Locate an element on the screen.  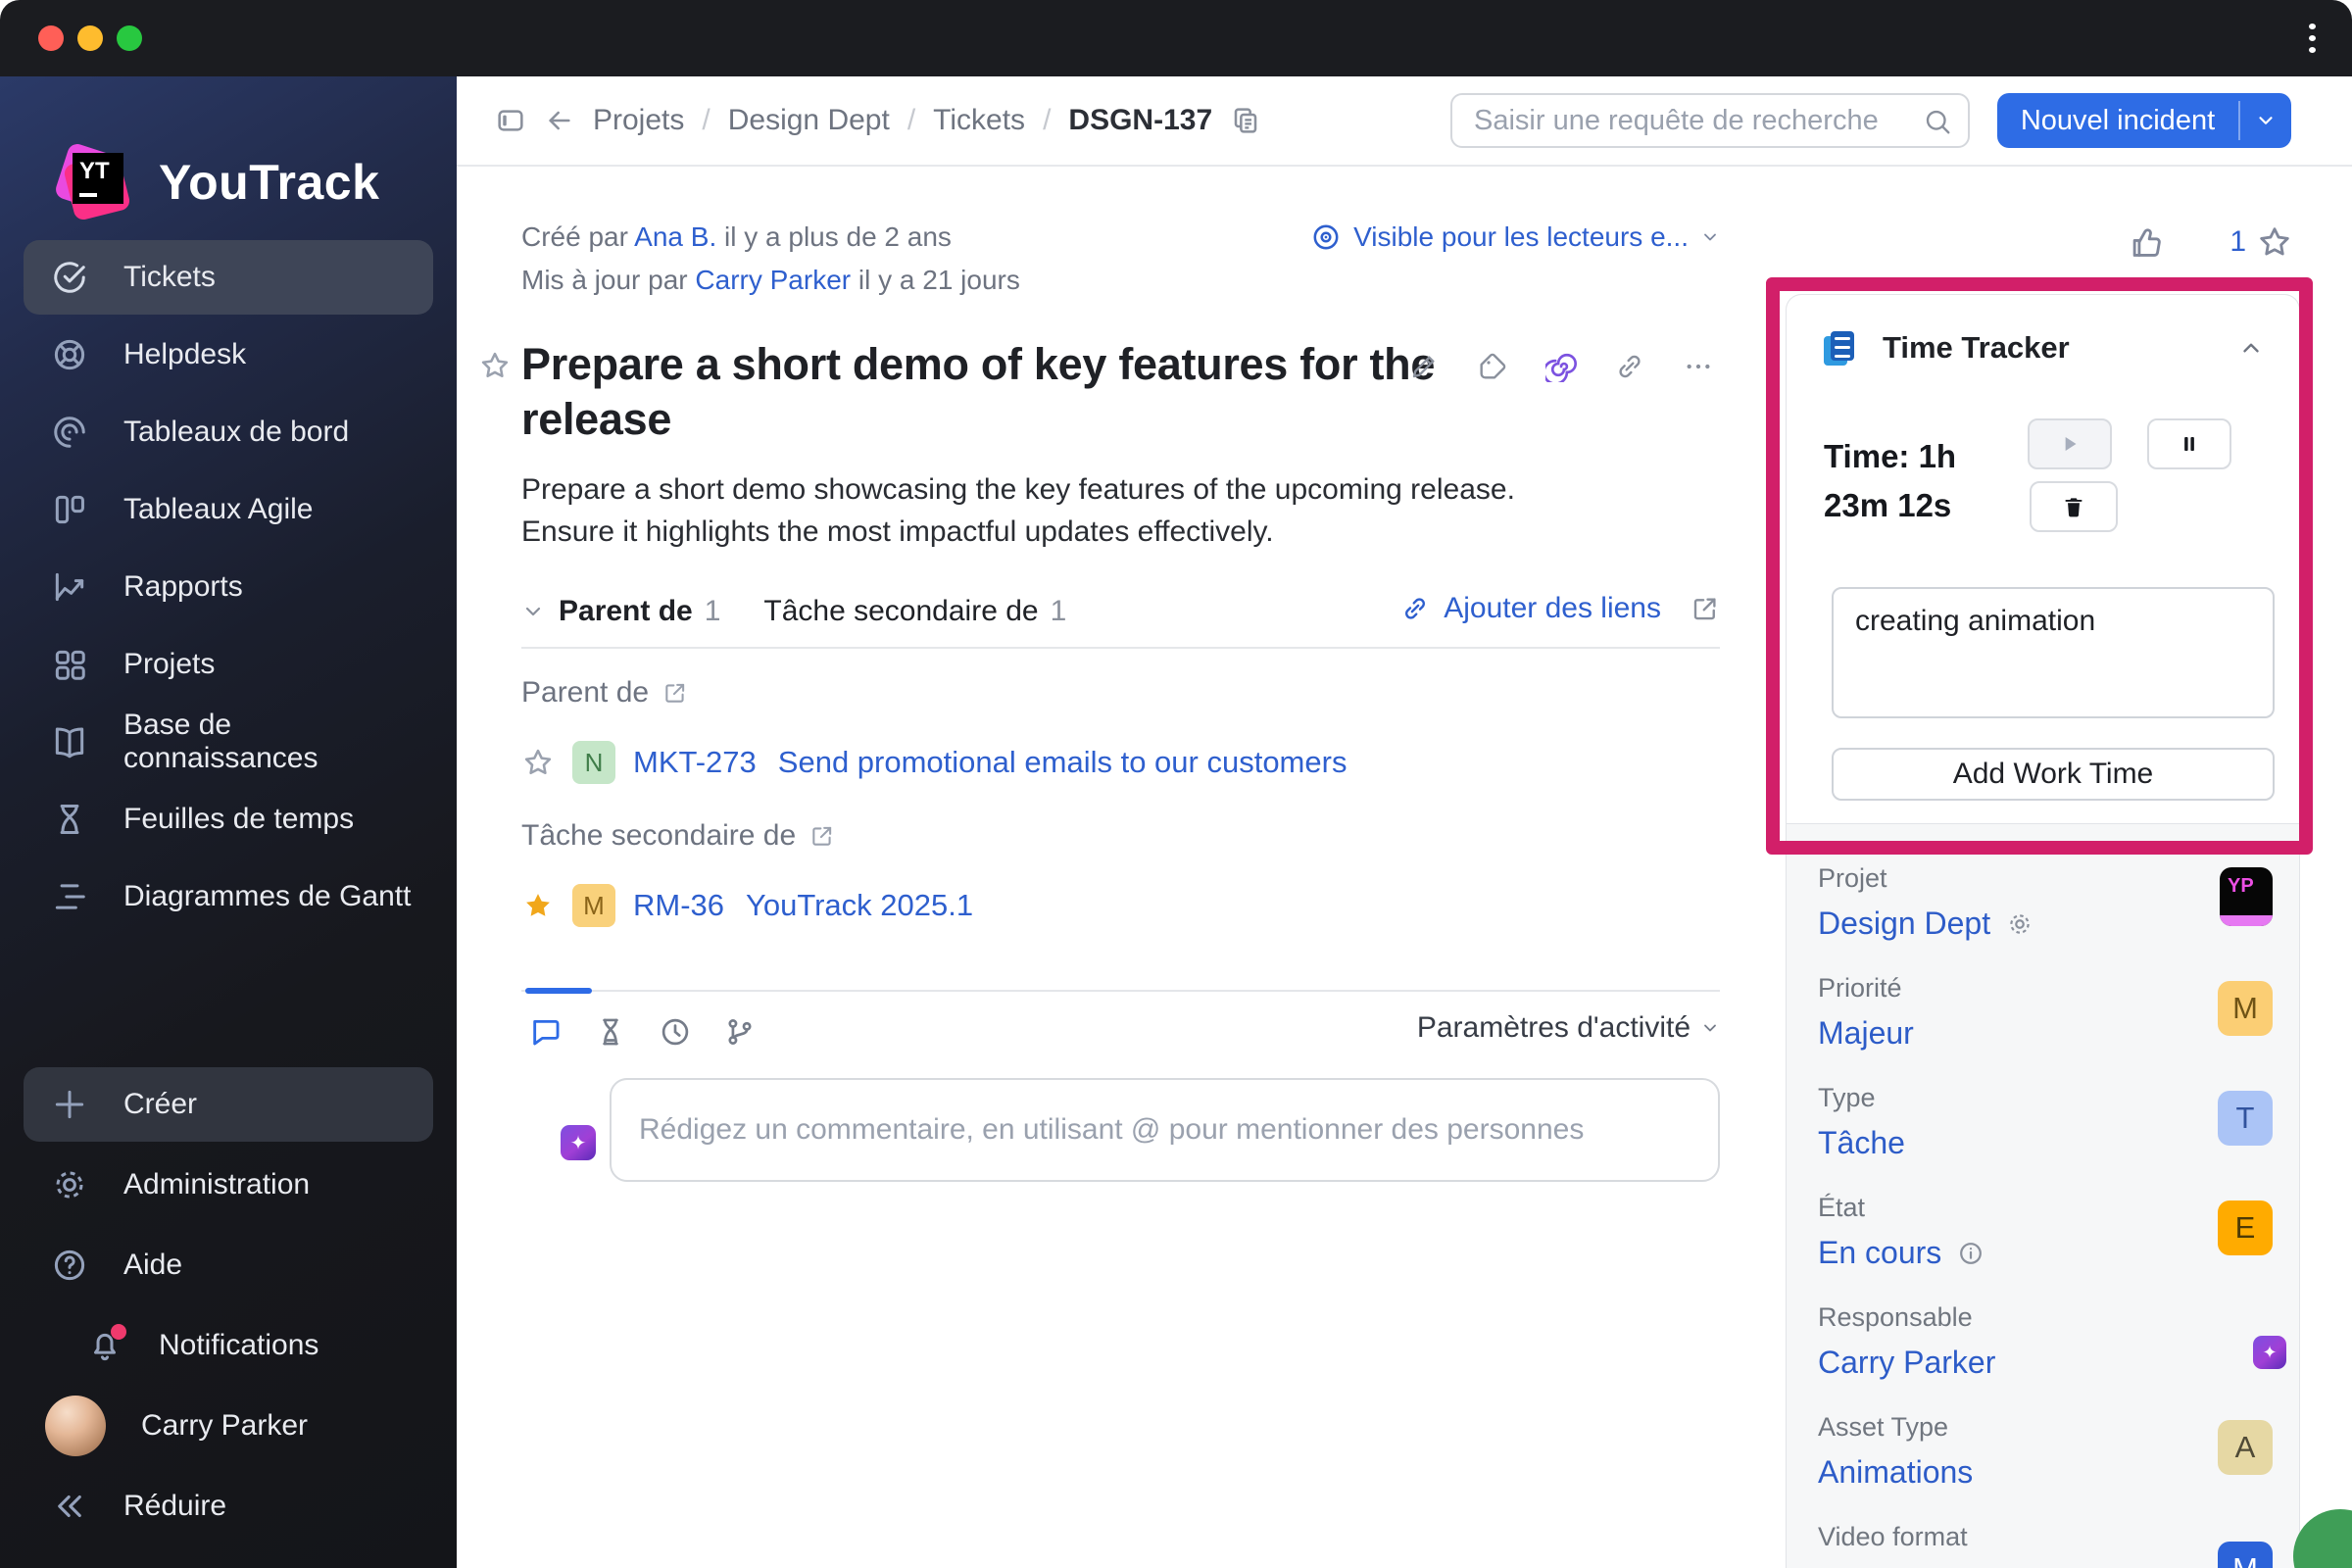
back-arrow-icon is located at coordinates (559, 120).